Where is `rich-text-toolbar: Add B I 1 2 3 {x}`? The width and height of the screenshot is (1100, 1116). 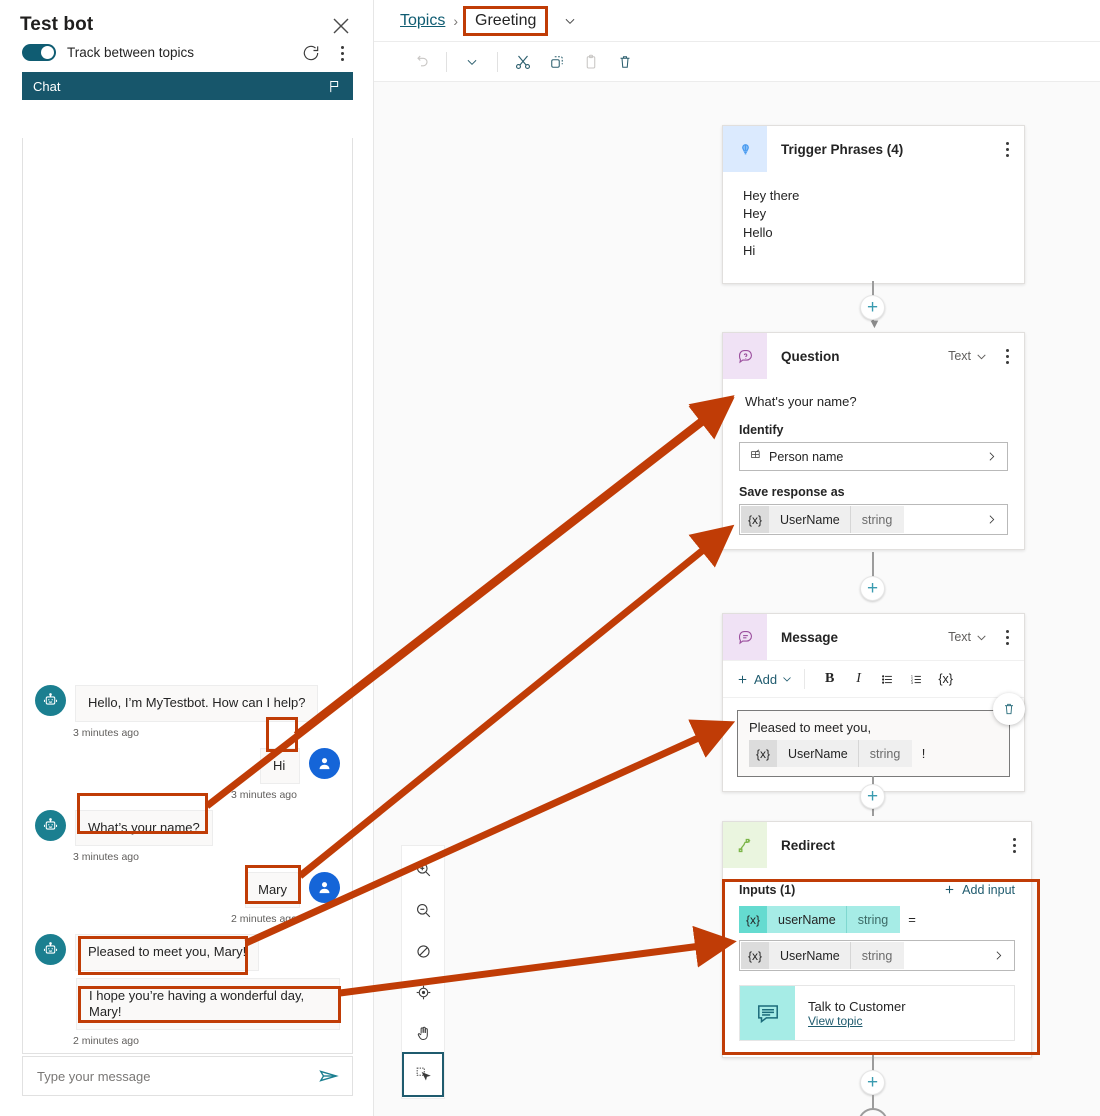
rich-text-toolbar: Add B I 1 2 3 {x} is located at coordinates (873, 679).